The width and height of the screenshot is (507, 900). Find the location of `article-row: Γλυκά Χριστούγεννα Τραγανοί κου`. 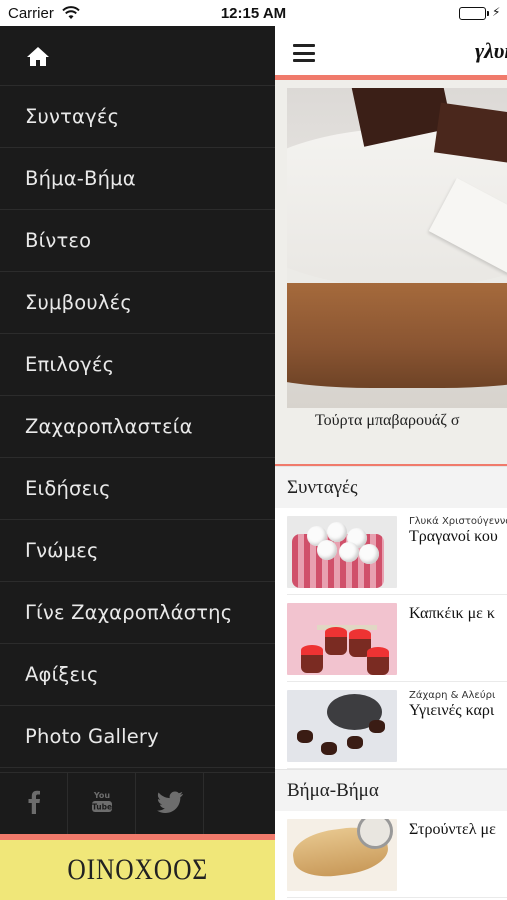

article-row: Γλυκά Χριστούγεννα Τραγανοί κου is located at coordinates (391, 551).